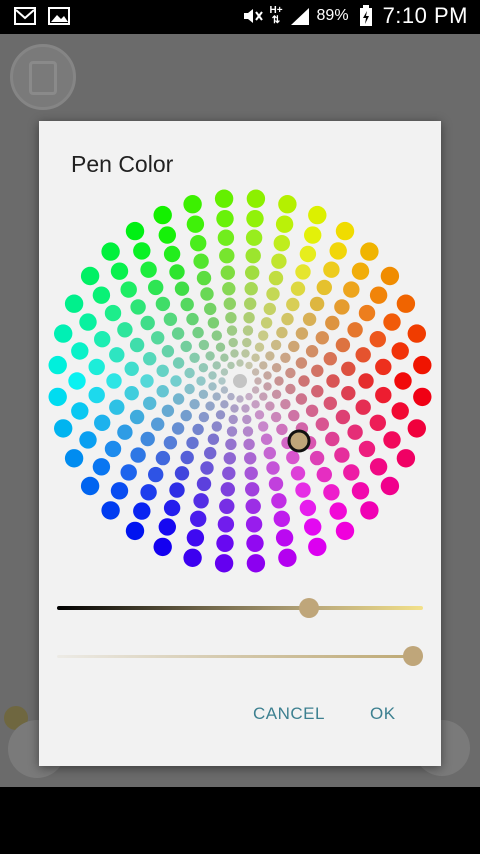 This screenshot has width=480, height=854. What do you see at coordinates (289, 714) in the screenshot?
I see `cancel-button: CANCEL` at bounding box center [289, 714].